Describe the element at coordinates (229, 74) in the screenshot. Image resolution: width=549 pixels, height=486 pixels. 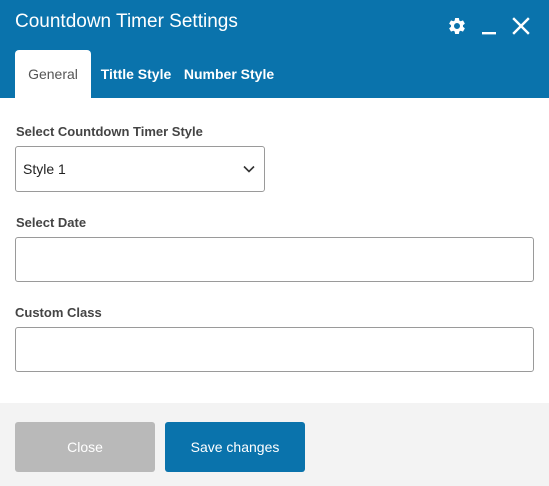
I see `tab-number-style: Number Style` at that location.